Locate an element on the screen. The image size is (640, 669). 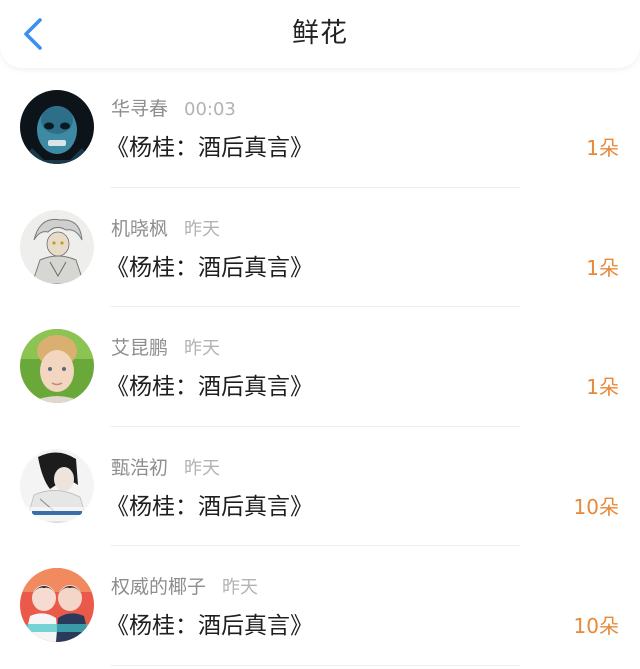
username: 机晓枫 is located at coordinates (139, 229).